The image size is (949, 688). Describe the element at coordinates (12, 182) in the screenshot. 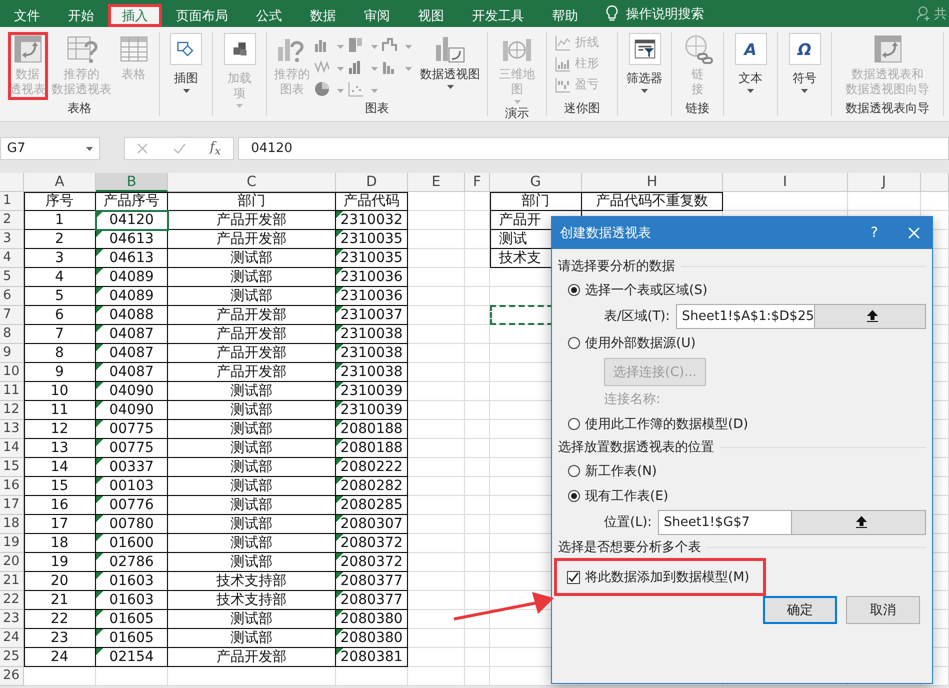

I see `select-all-button` at that location.